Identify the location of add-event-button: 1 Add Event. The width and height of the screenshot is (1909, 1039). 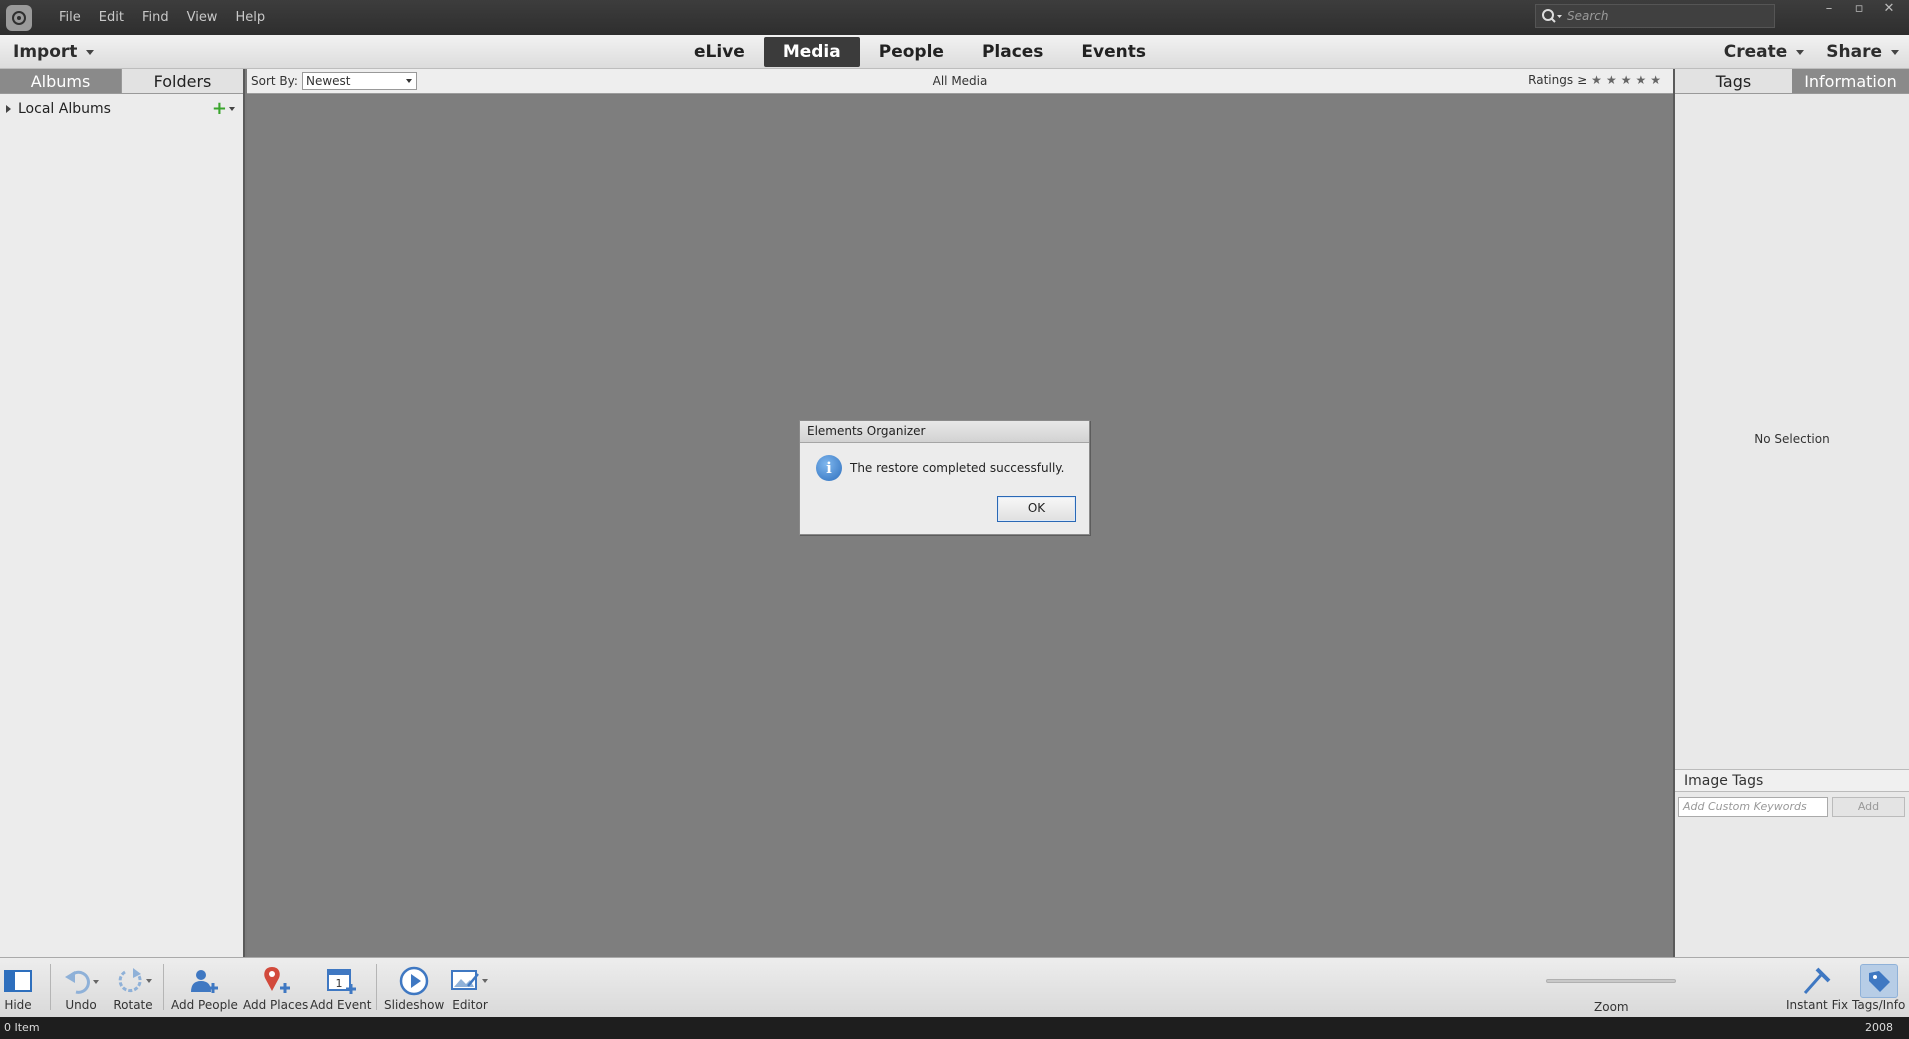
(340, 988).